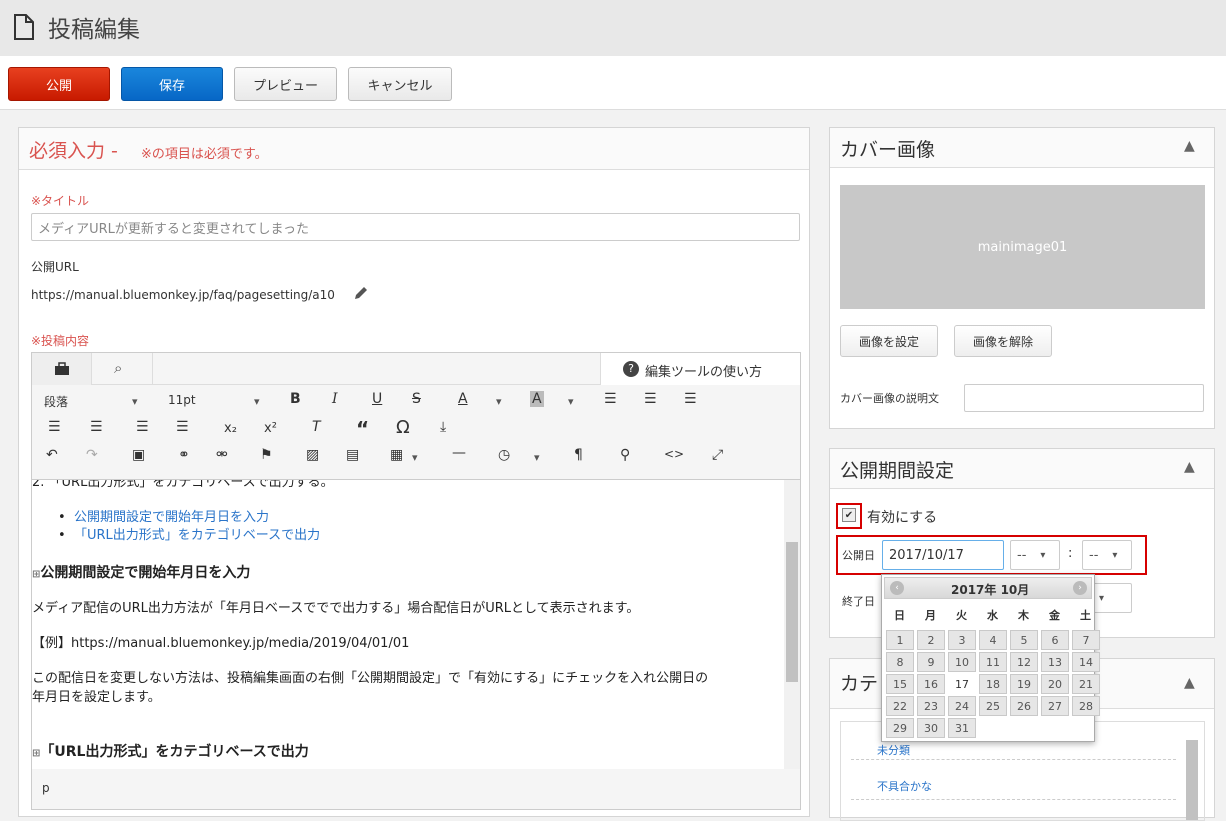 The height and width of the screenshot is (821, 1226). Describe the element at coordinates (52, 455) in the screenshot. I see `undo-icon: ↶` at that location.